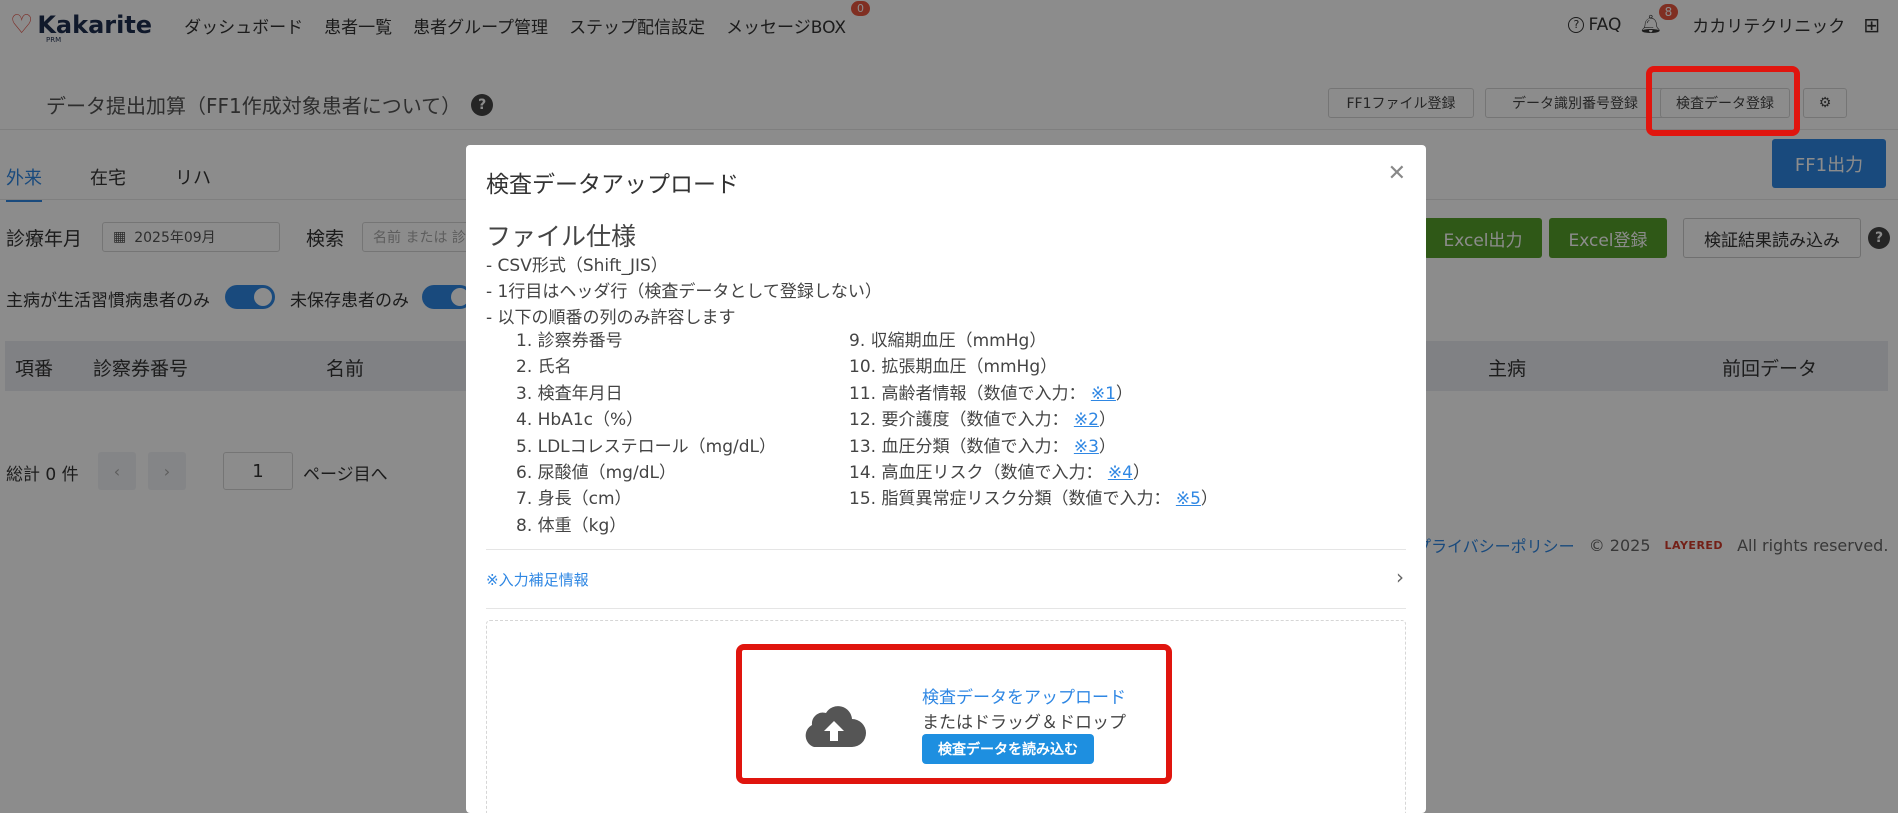 This screenshot has width=1898, height=813. I want to click on column-item: 6. 尿酸値（mg/dL）, so click(596, 472).